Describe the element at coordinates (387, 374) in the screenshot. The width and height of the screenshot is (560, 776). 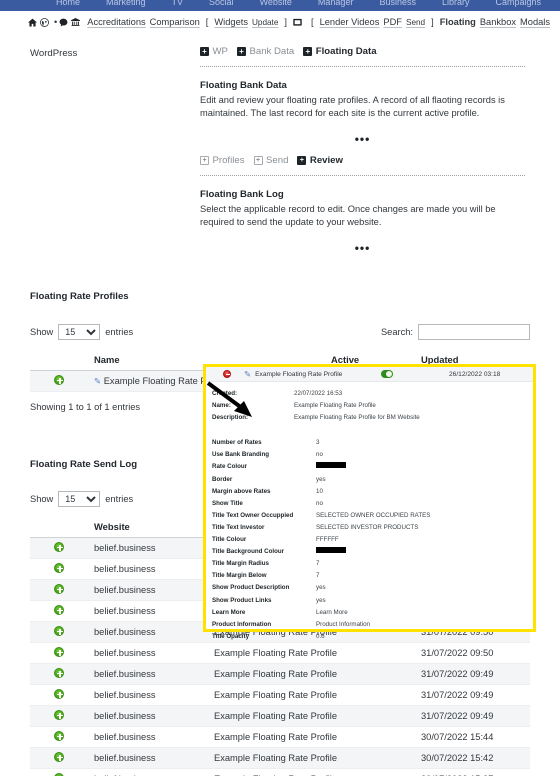
I see `toggle-on-icon` at that location.